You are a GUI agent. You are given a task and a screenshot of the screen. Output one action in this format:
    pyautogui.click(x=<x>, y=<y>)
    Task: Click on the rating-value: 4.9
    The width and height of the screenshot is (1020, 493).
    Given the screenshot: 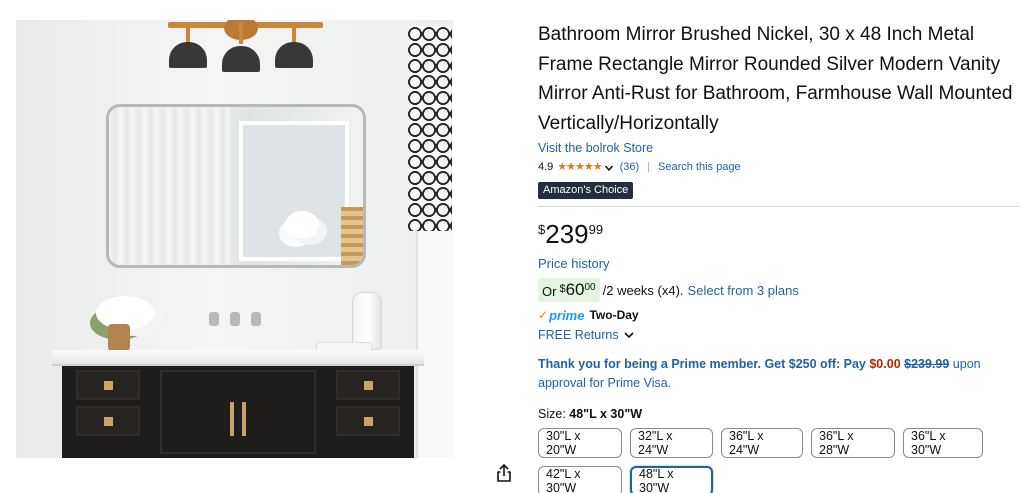 What is the action you would take?
    pyautogui.click(x=546, y=167)
    